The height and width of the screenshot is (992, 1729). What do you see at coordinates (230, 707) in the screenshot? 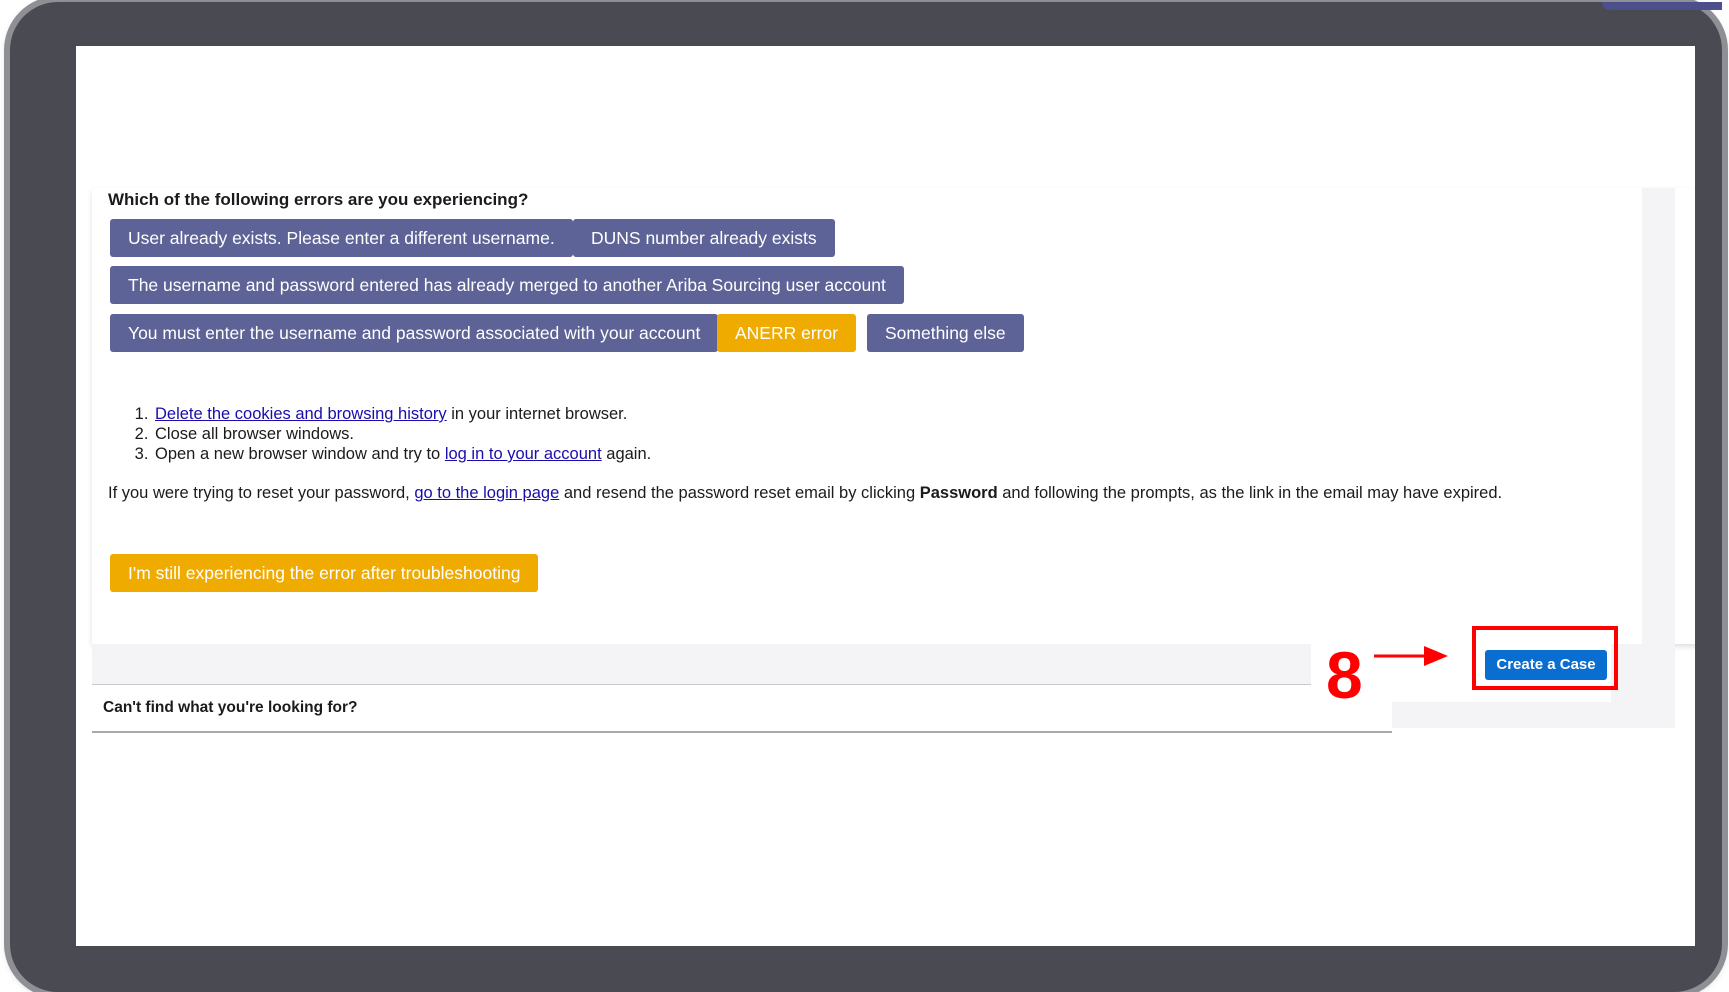
I see `cant-find-prompt: Can't find what you're looking for?` at bounding box center [230, 707].